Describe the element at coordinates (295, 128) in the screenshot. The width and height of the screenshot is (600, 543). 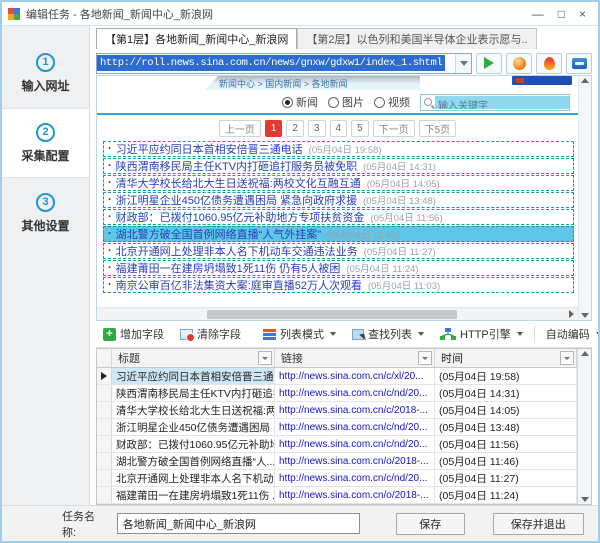
I see `page-button-2: 2` at that location.